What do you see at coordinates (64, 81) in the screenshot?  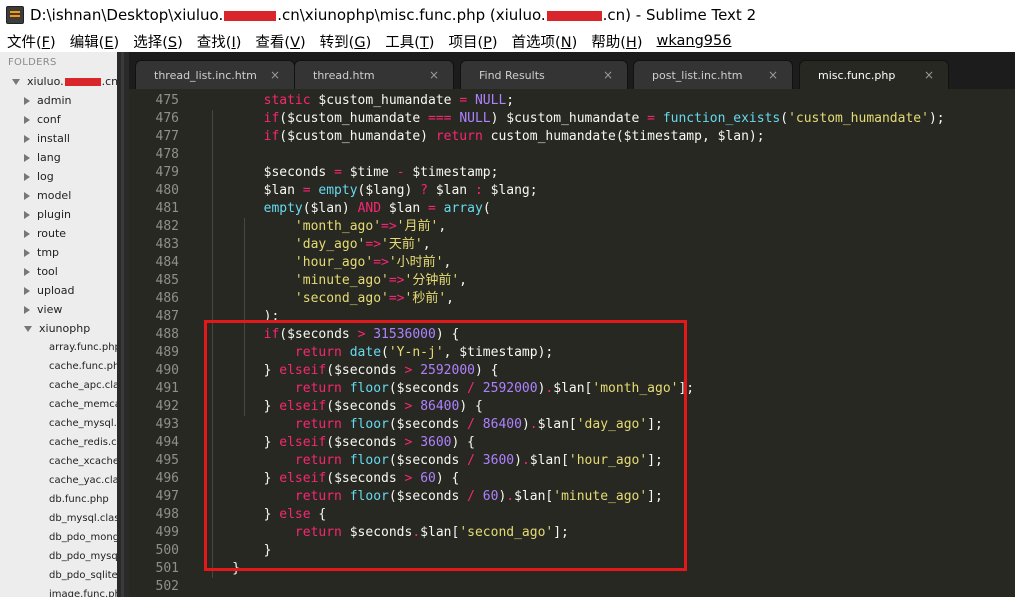 I see `sidebar-root-folder: xiuluo. .cn` at bounding box center [64, 81].